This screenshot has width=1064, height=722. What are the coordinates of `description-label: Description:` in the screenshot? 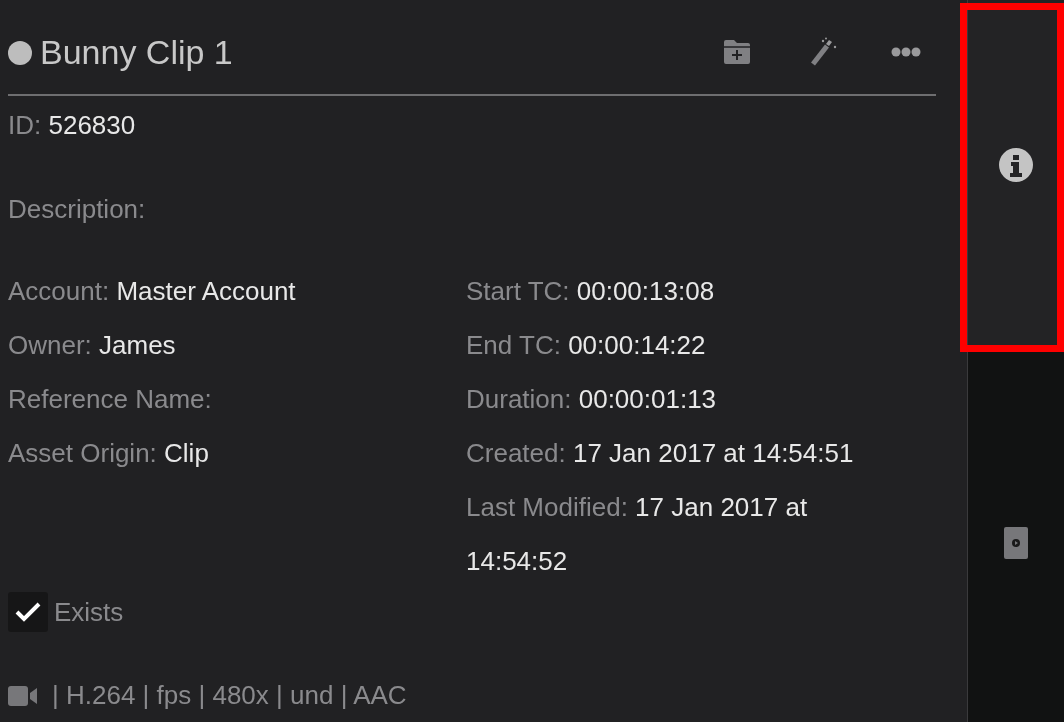 It's located at (77, 209).